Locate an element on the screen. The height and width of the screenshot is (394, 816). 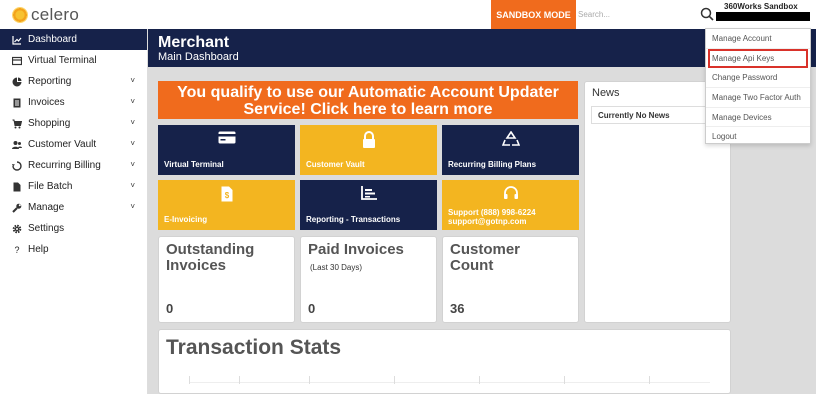
bar-chart-icon is located at coordinates (368, 193).